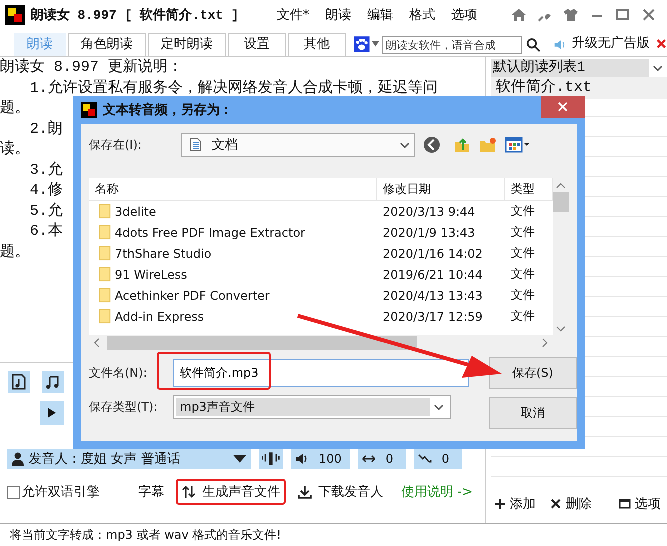 The image size is (667, 546). I want to click on shirt-icon, so click(571, 15).